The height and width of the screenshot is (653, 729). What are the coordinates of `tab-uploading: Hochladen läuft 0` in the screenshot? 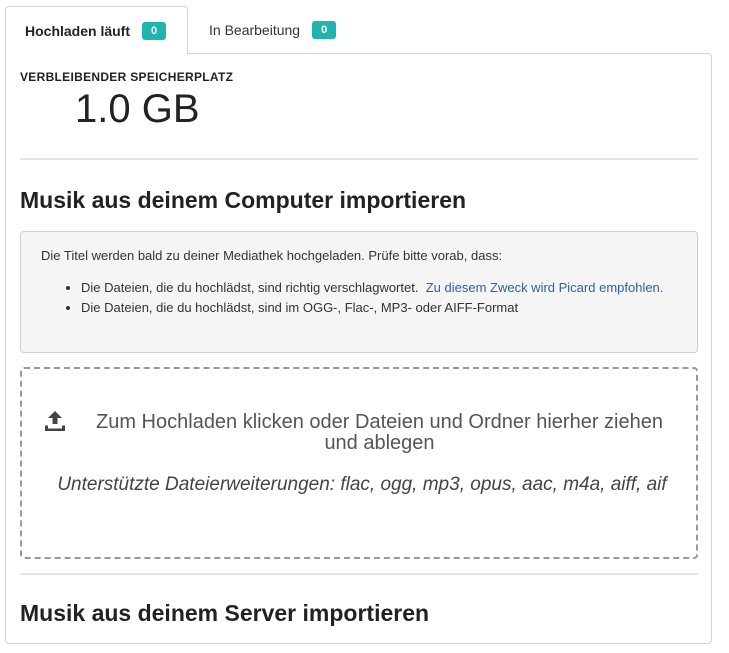 It's located at (96, 30).